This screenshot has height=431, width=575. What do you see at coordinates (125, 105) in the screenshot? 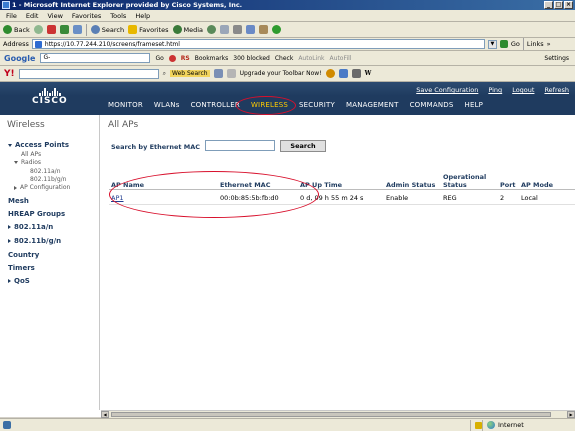
I see `nav-monitor: MONITOR` at bounding box center [125, 105].